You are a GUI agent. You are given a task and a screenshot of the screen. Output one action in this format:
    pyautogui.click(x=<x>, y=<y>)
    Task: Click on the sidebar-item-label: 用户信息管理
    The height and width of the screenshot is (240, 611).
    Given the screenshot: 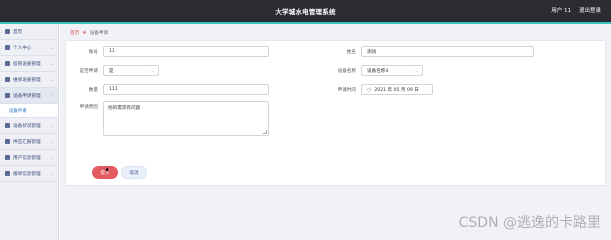 What is the action you would take?
    pyautogui.click(x=27, y=158)
    